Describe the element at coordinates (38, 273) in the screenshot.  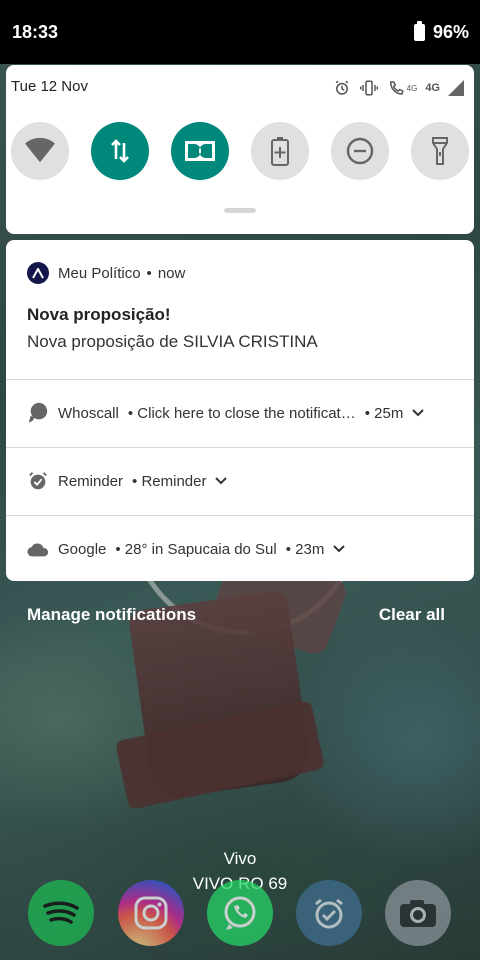
I see `meu-politico-logo-icon` at that location.